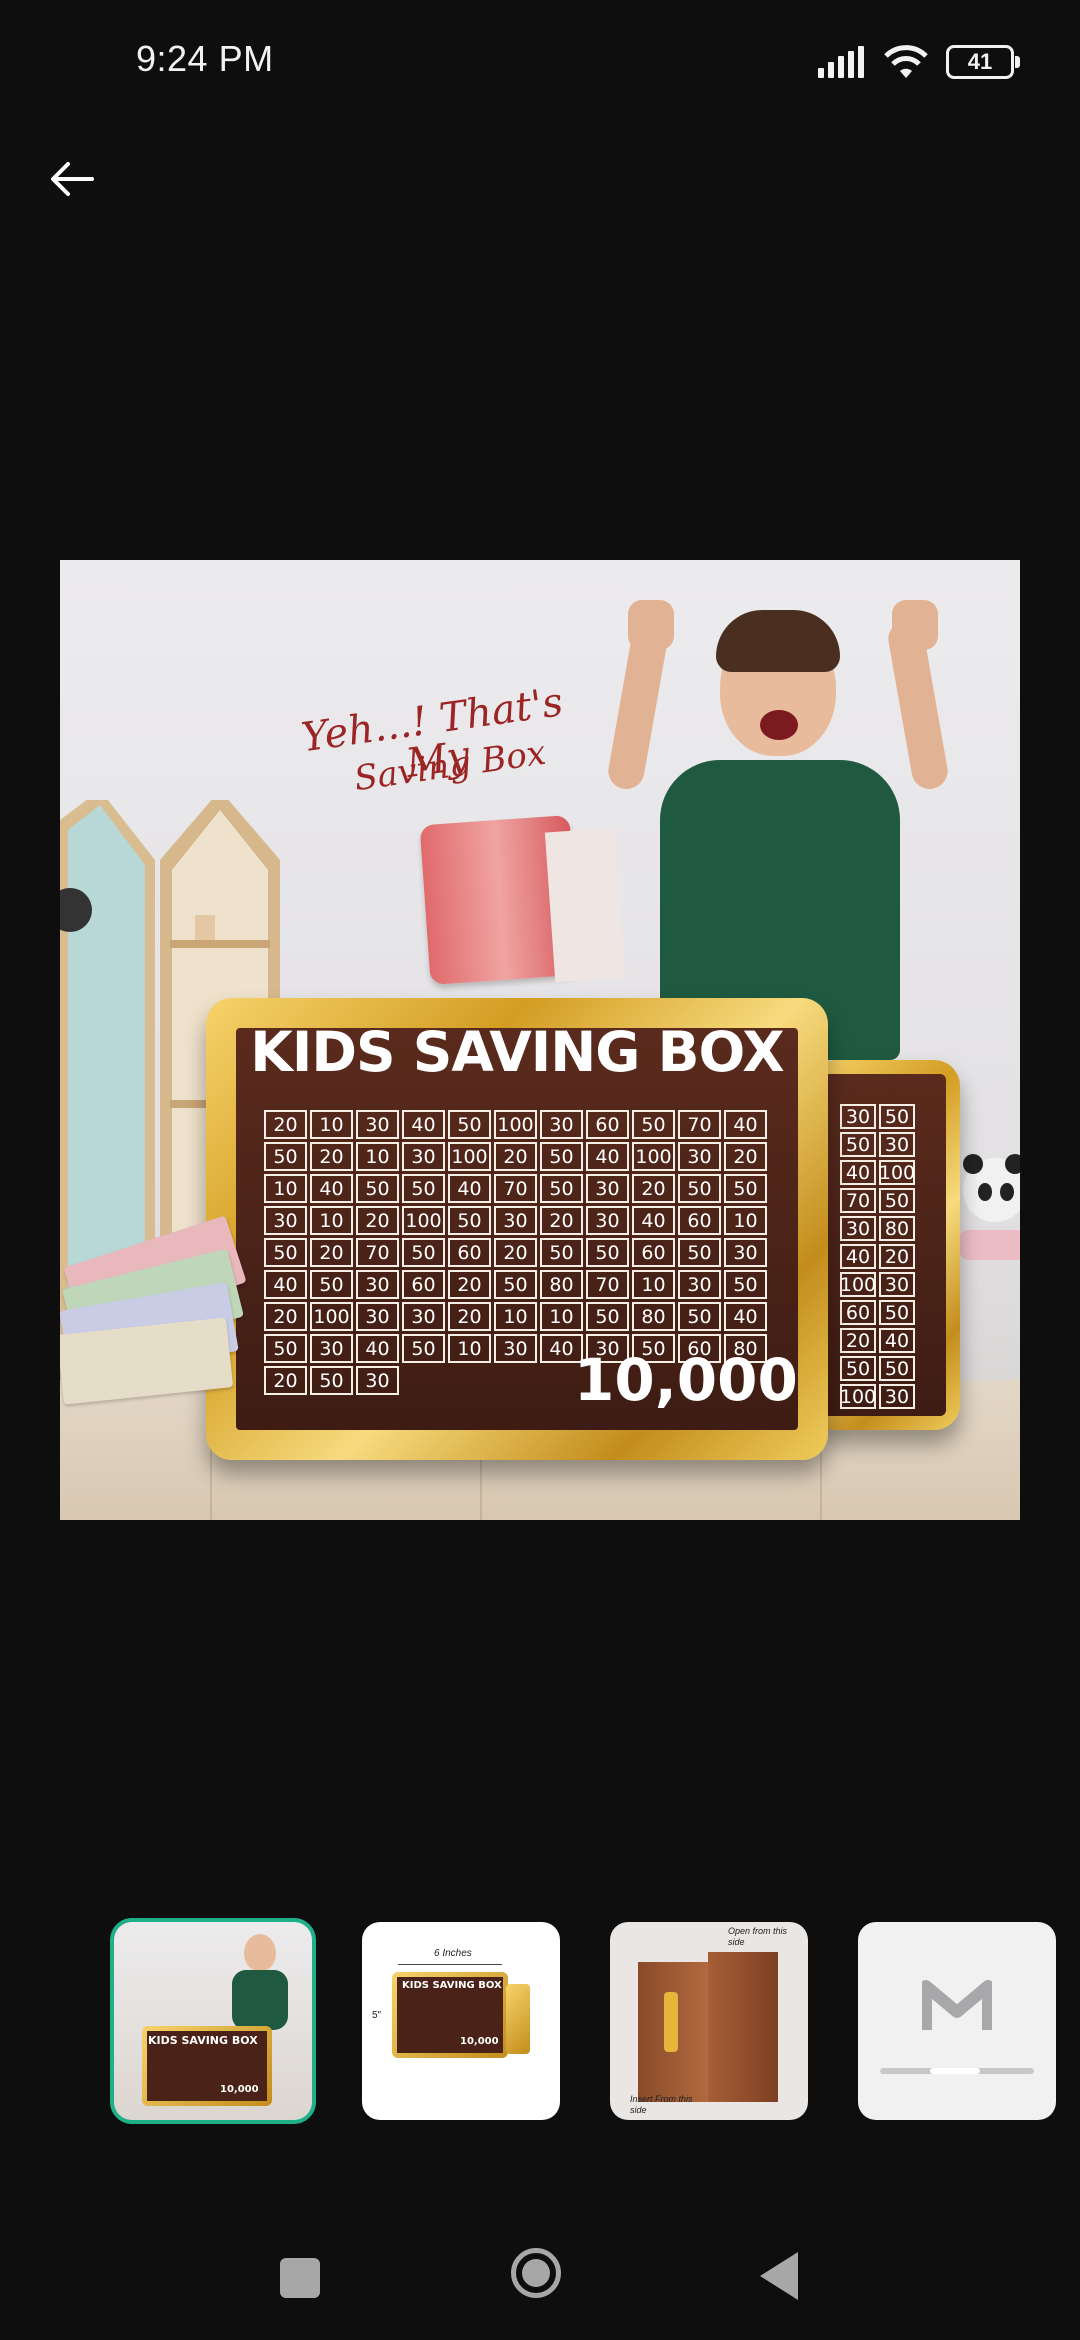  What do you see at coordinates (779, 2276) in the screenshot?
I see `system-back-button` at bounding box center [779, 2276].